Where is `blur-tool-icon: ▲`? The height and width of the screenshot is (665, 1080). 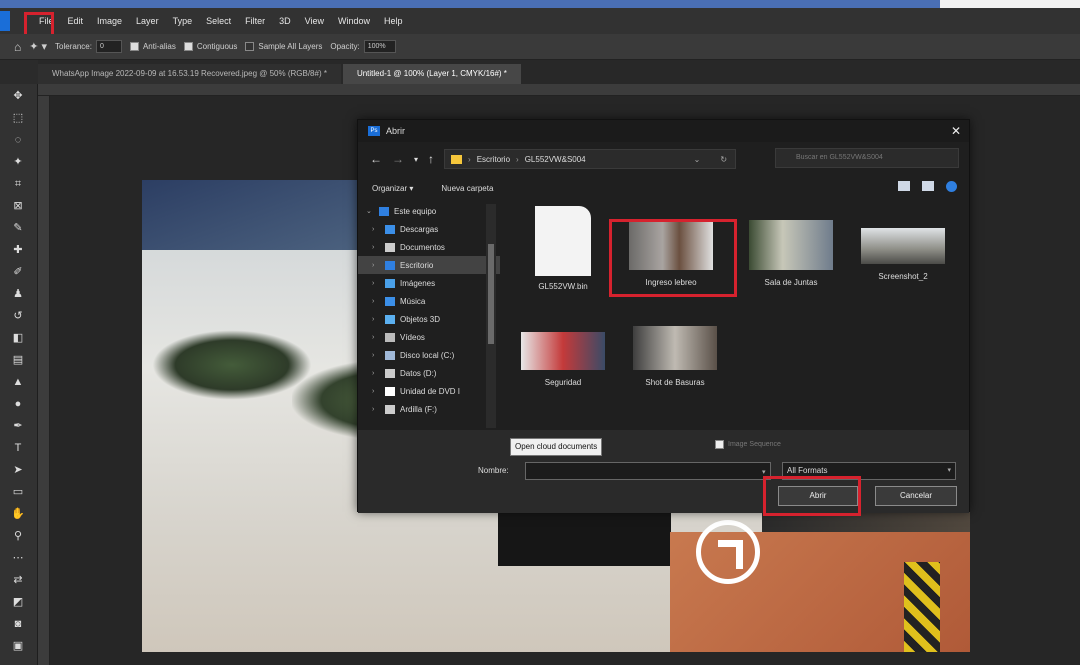
blur-tool-icon: ▲ is located at coordinates (18, 382).